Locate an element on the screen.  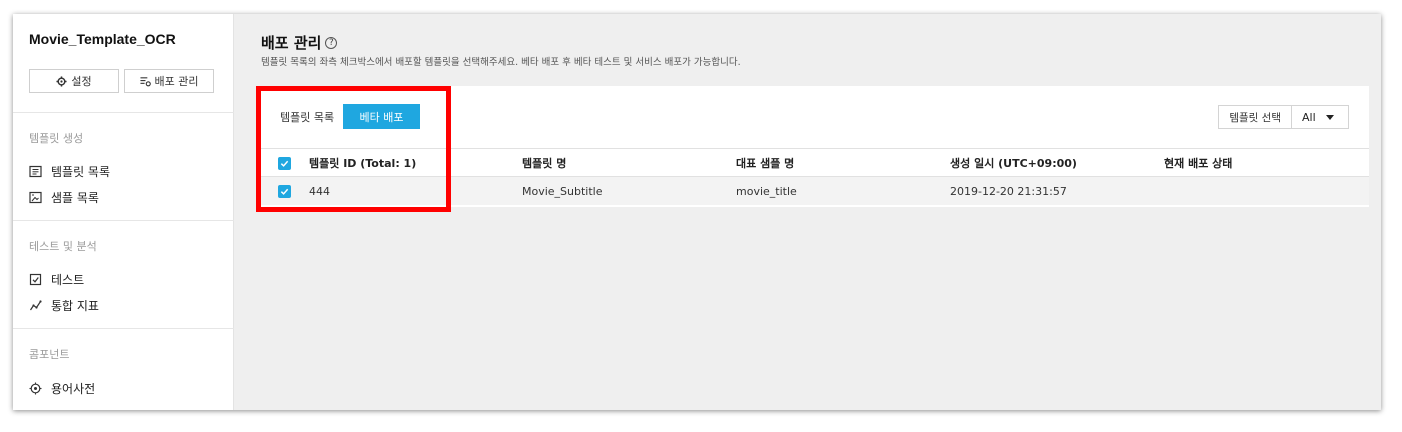
sidebar-item-label: 통합 지표 is located at coordinates (75, 306).